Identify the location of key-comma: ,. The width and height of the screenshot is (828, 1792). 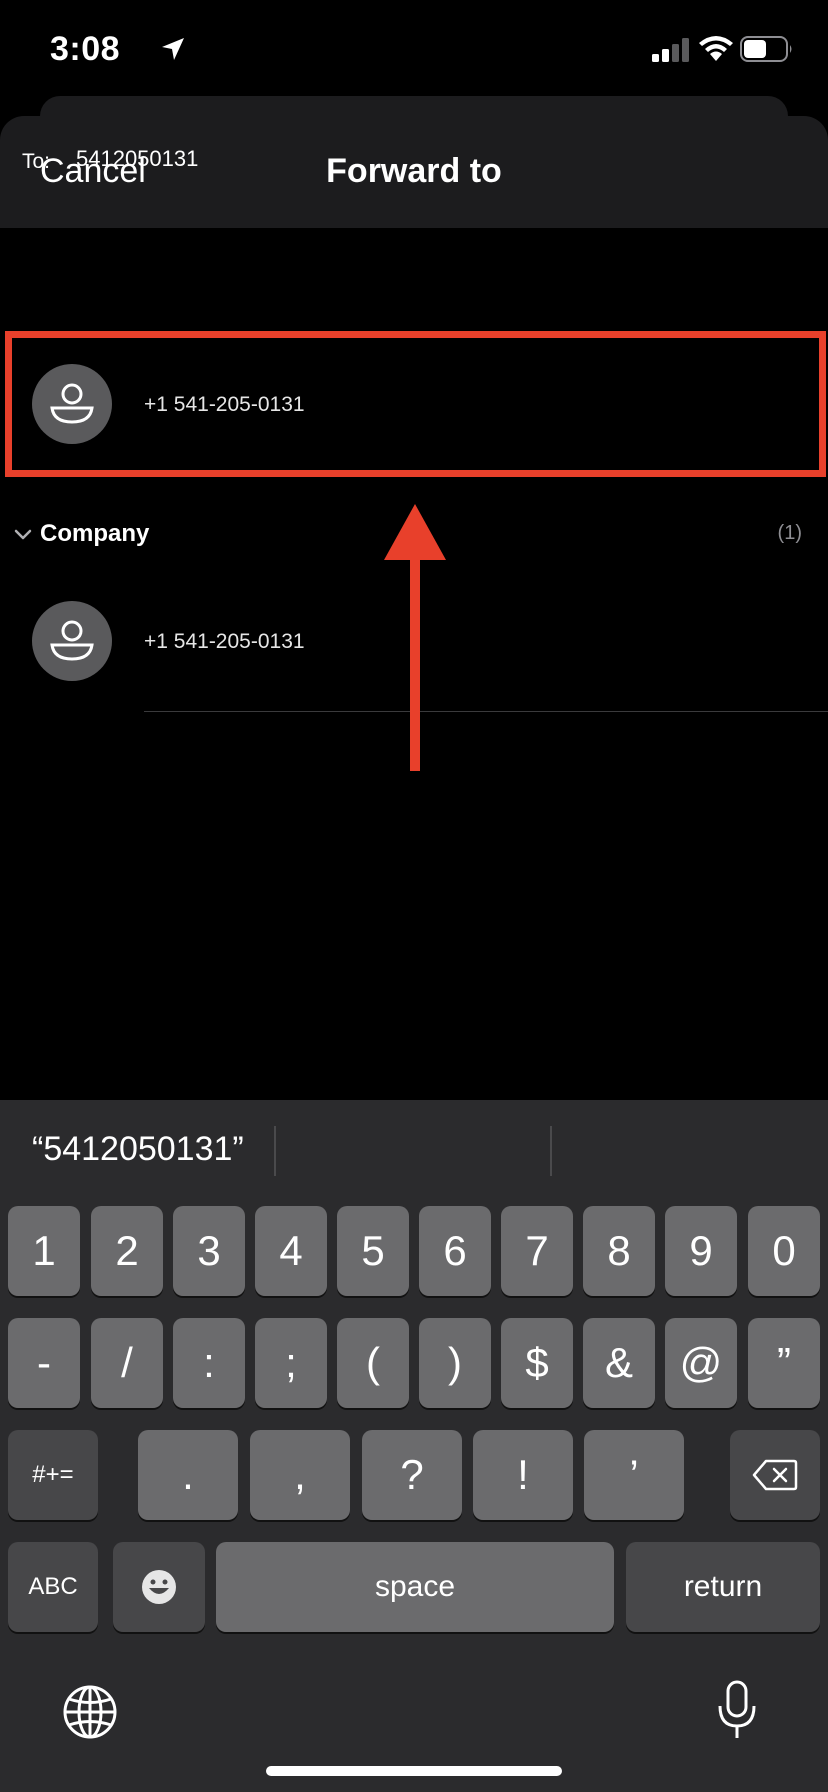
(300, 1475).